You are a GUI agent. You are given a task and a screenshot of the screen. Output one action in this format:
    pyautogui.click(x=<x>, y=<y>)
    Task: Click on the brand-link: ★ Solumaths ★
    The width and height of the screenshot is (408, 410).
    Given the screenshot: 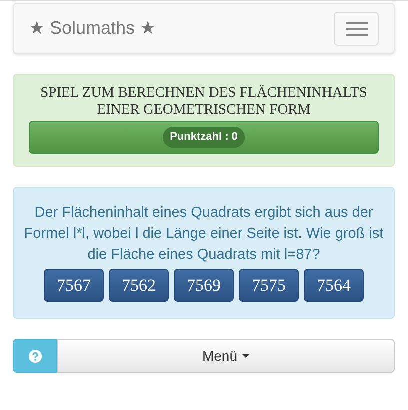 What is the action you would take?
    pyautogui.click(x=92, y=28)
    